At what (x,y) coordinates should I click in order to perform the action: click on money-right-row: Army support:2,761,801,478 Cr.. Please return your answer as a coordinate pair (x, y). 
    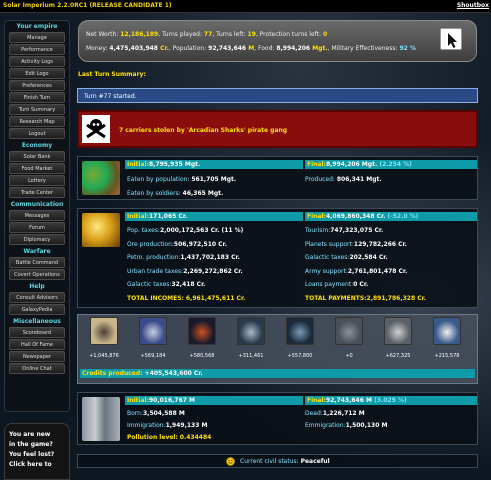
    Looking at the image, I should click on (356, 271).